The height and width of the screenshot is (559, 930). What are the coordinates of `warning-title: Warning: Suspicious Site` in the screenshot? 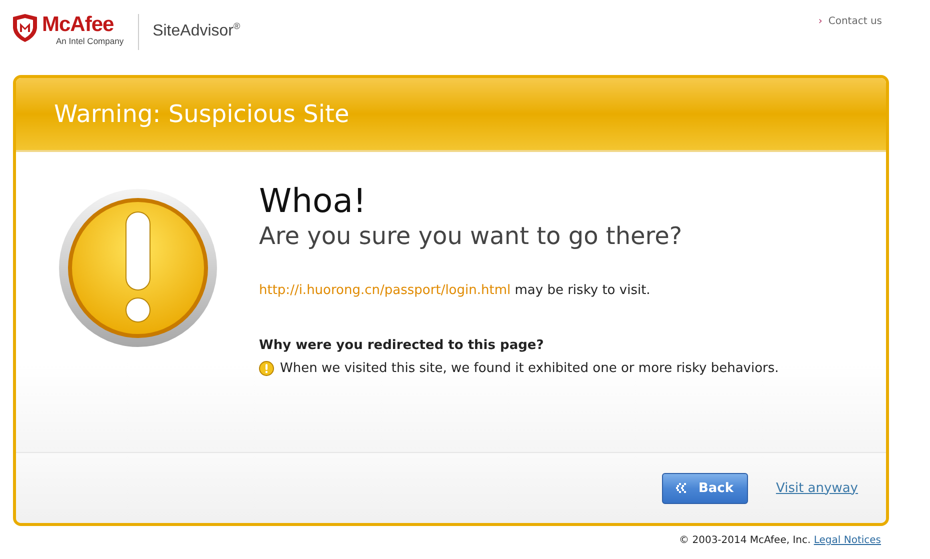 It's located at (202, 114).